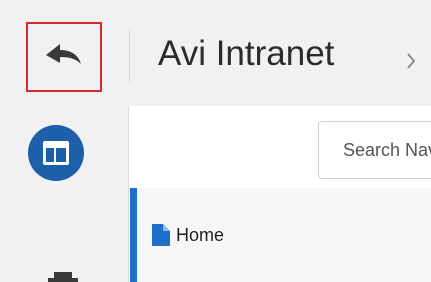 This screenshot has height=282, width=431. What do you see at coordinates (133, 235) in the screenshot?
I see `active-indicator` at bounding box center [133, 235].